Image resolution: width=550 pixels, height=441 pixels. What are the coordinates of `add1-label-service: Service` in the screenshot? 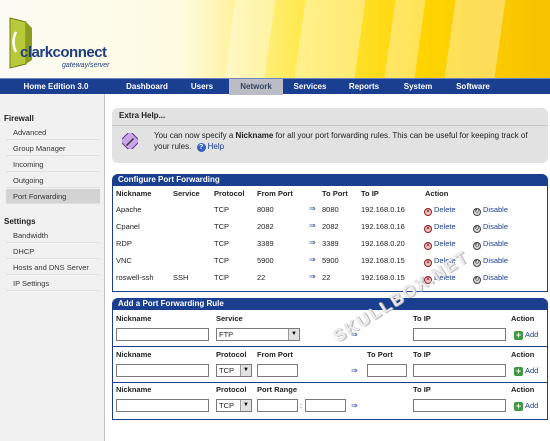 It's located at (229, 318).